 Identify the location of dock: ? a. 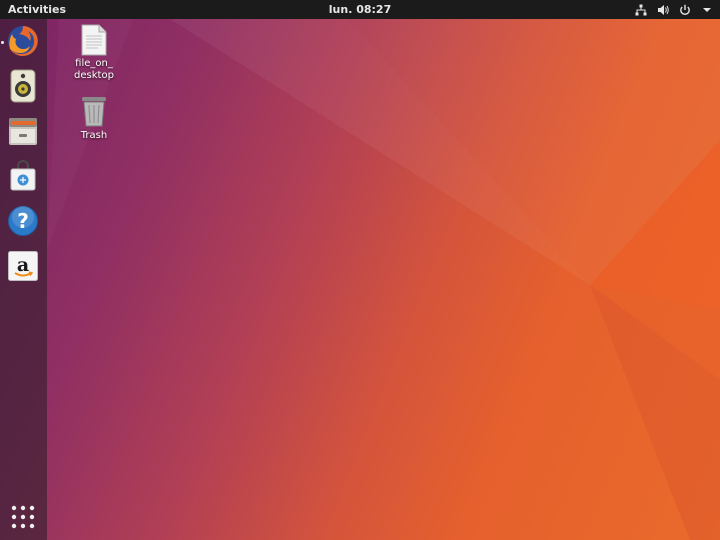
(23, 279).